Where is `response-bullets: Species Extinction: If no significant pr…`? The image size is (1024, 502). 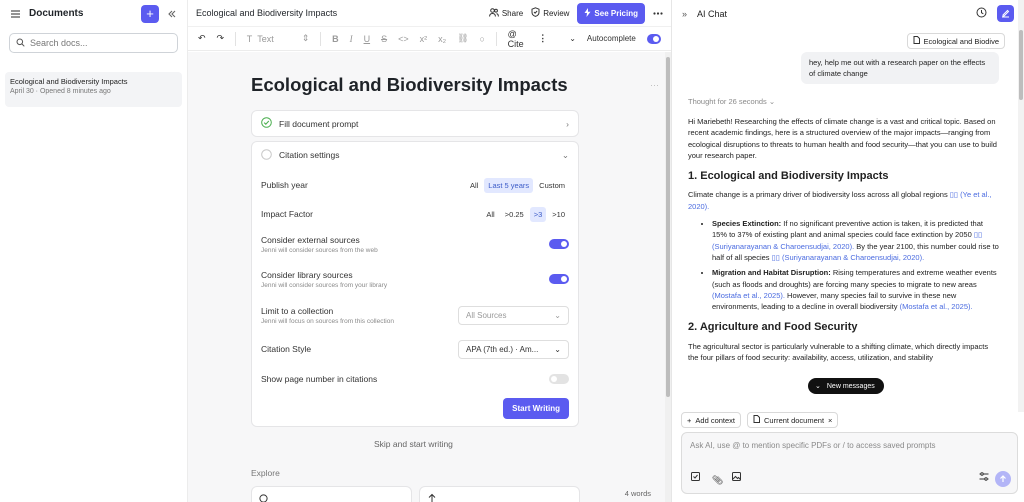
response-bullets: Species Extinction: If no significant pr… is located at coordinates (856, 265).